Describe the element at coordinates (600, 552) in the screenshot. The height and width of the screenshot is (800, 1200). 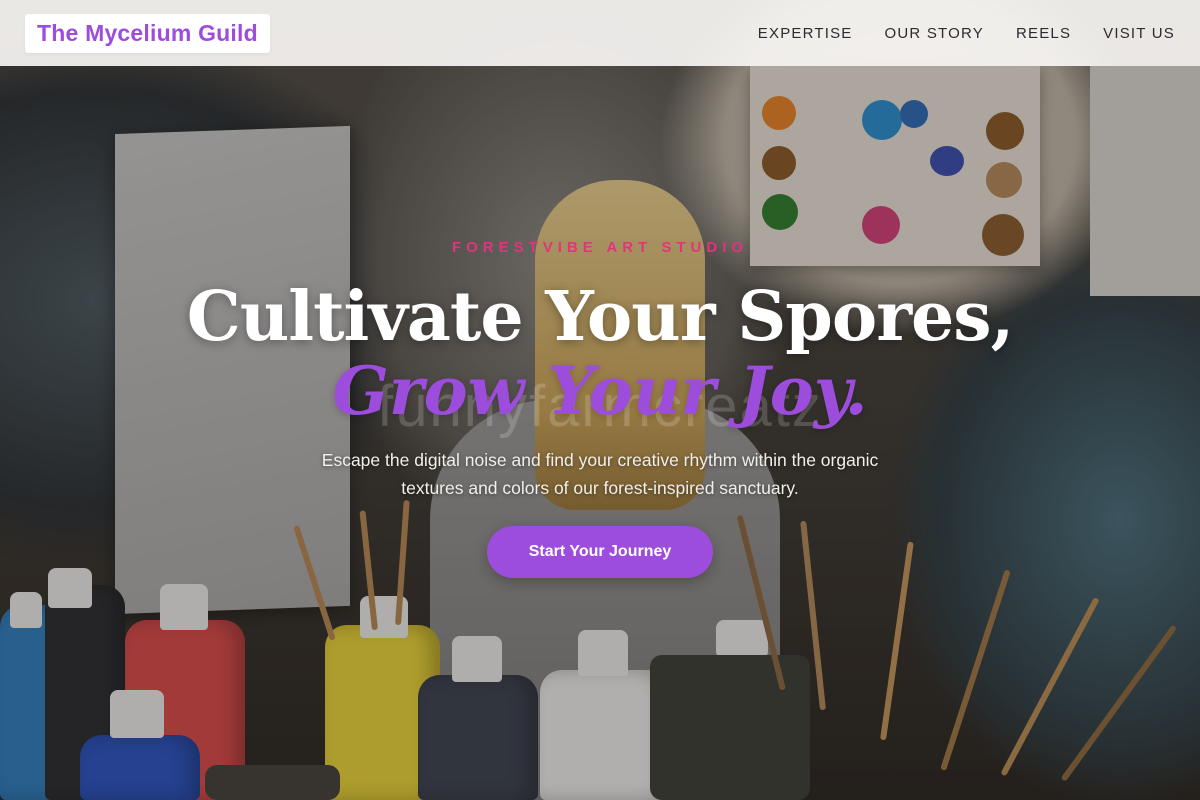
I see `start-journey-button: Start Your Journey` at that location.